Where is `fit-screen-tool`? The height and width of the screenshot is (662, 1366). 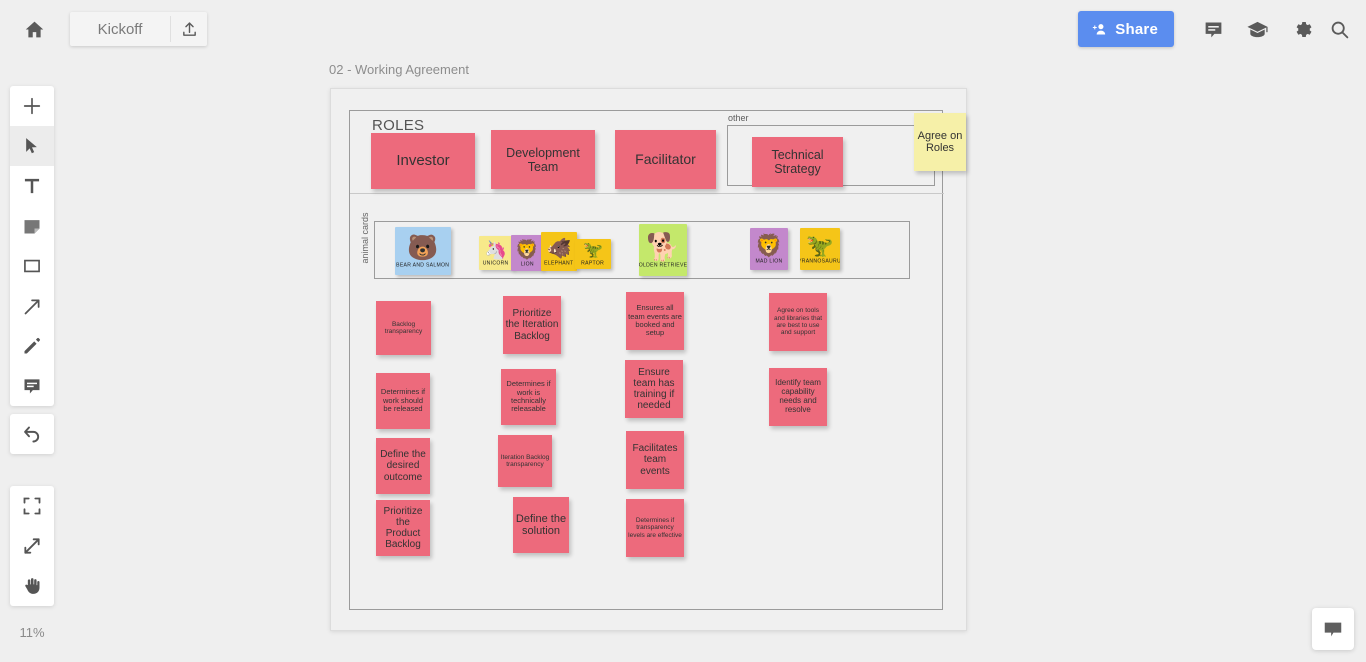
fit-screen-tool is located at coordinates (32, 506).